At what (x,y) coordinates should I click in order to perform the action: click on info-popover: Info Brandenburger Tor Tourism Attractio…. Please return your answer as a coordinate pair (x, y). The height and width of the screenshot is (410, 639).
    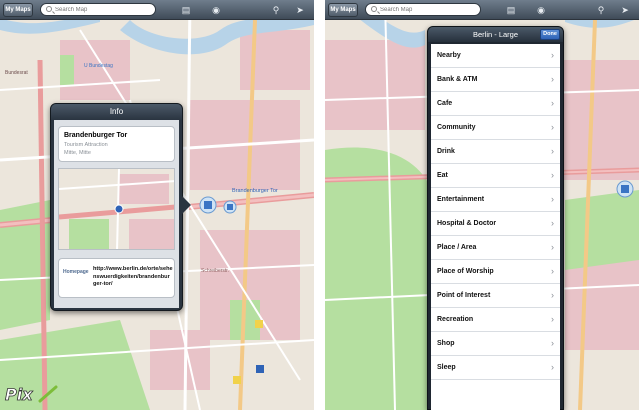
    Looking at the image, I should click on (116, 207).